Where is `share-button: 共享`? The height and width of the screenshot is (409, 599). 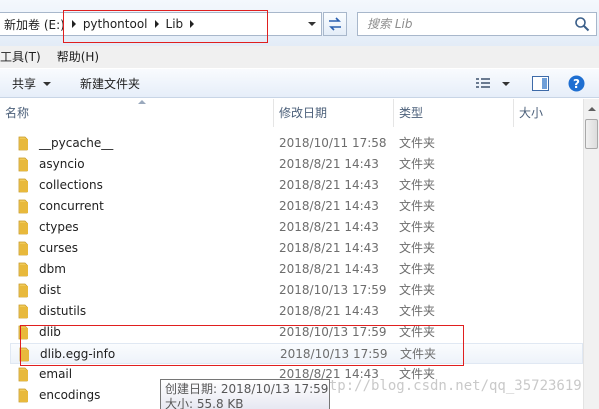 share-button: 共享 is located at coordinates (32, 83).